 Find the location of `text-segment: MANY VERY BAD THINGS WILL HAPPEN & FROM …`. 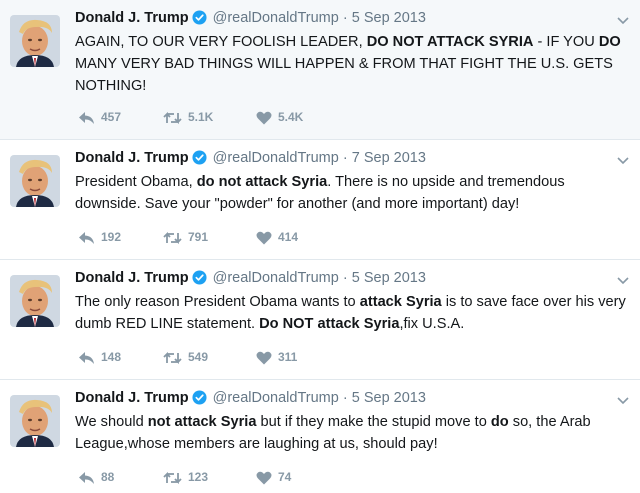

text-segment: MANY VERY BAD THINGS WILL HAPPEN & FROM … is located at coordinates (344, 75).